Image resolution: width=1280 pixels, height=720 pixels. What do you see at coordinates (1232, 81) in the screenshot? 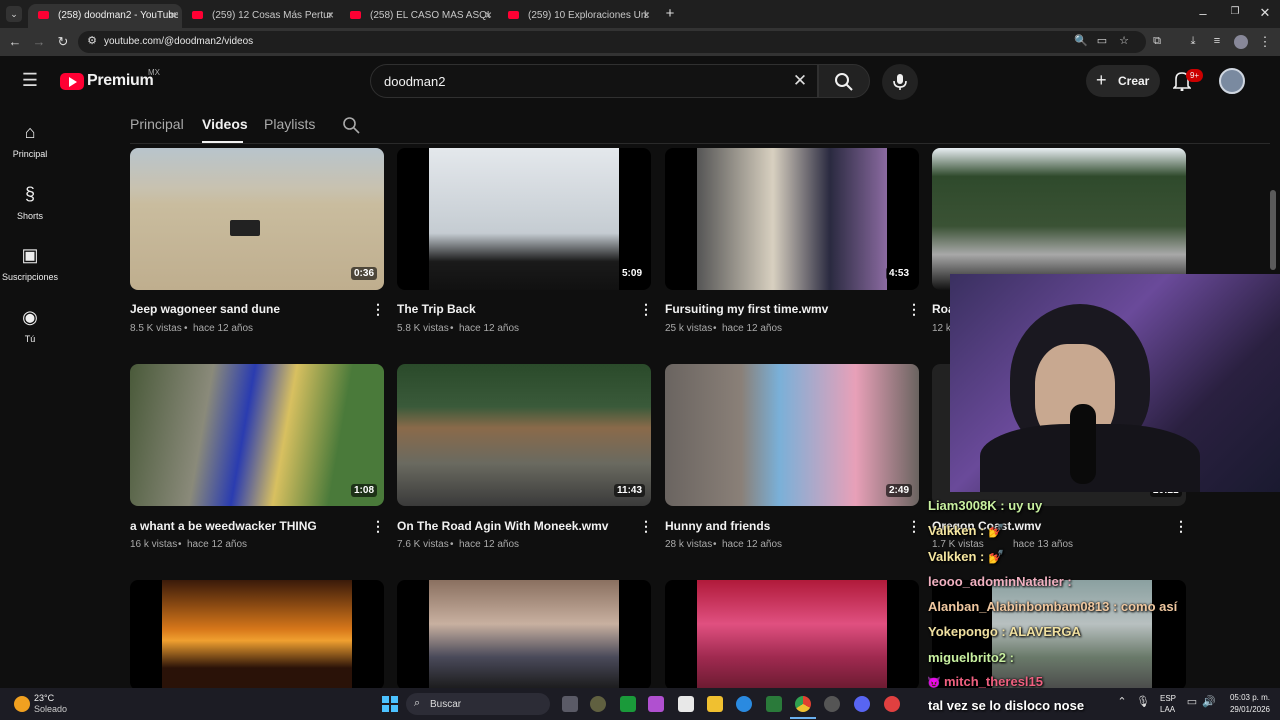
I see `avatar` at bounding box center [1232, 81].